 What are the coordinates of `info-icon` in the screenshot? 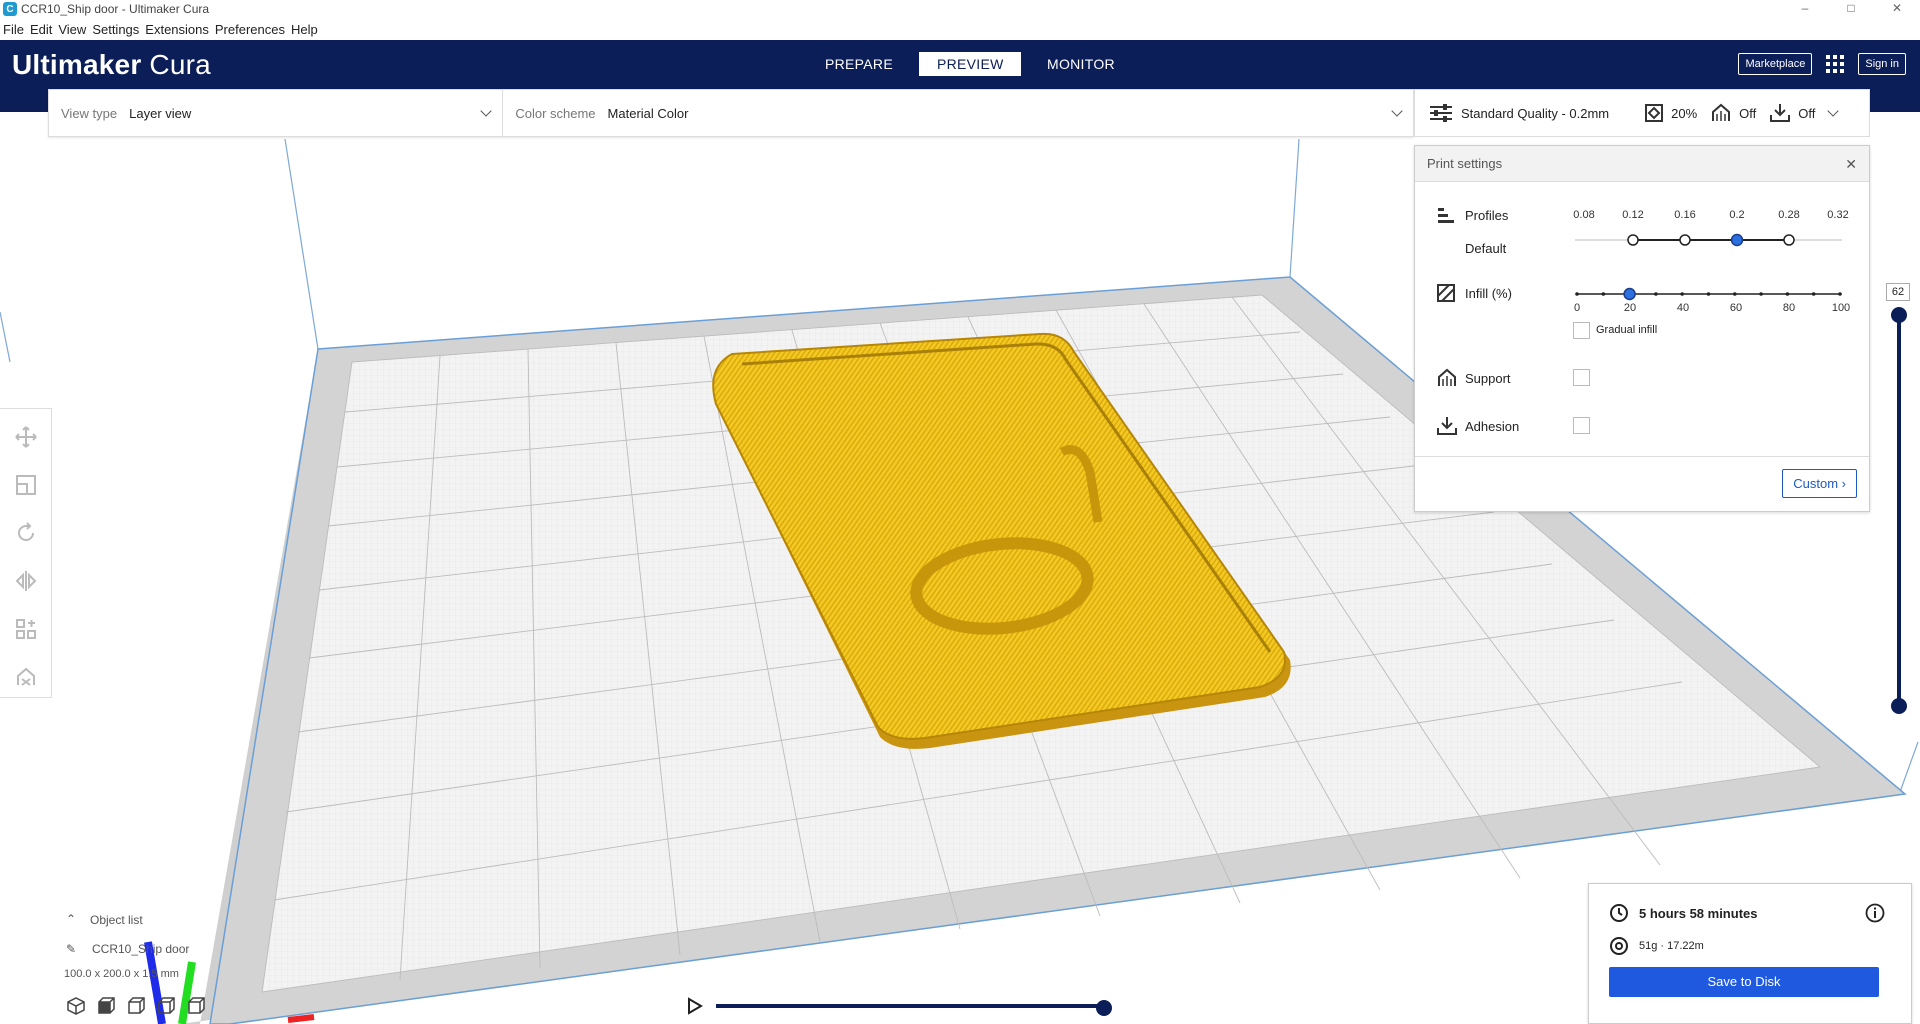 It's located at (1875, 913).